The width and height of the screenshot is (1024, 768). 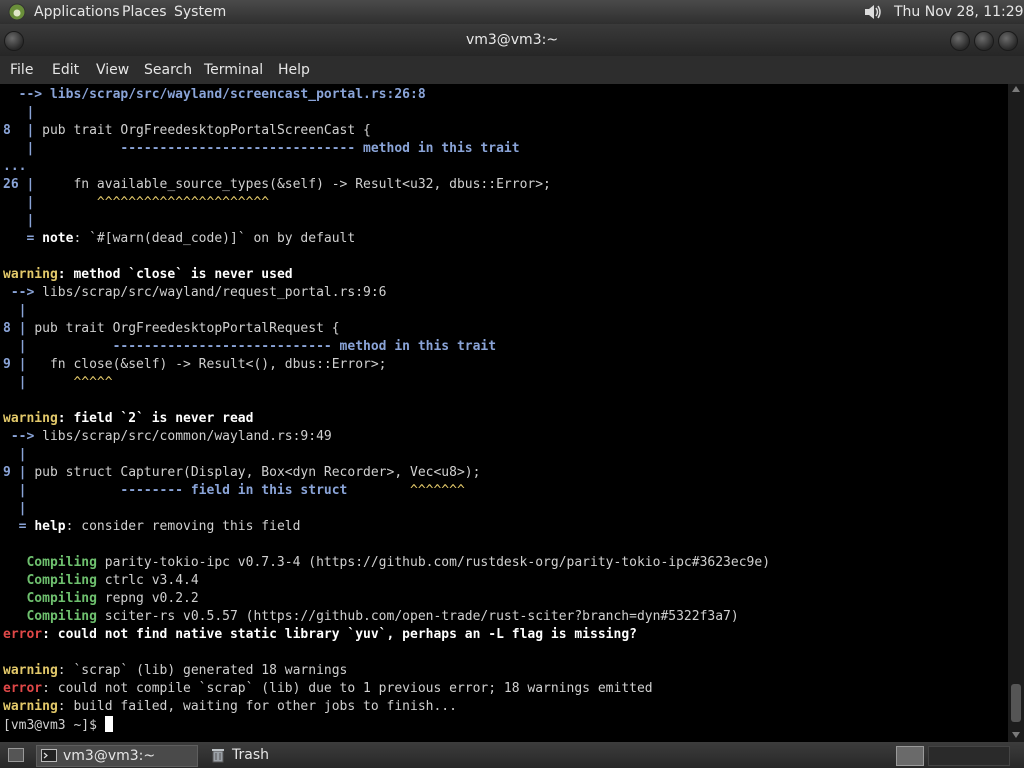 What do you see at coordinates (144, 12) in the screenshot?
I see `menu-places: Places` at bounding box center [144, 12].